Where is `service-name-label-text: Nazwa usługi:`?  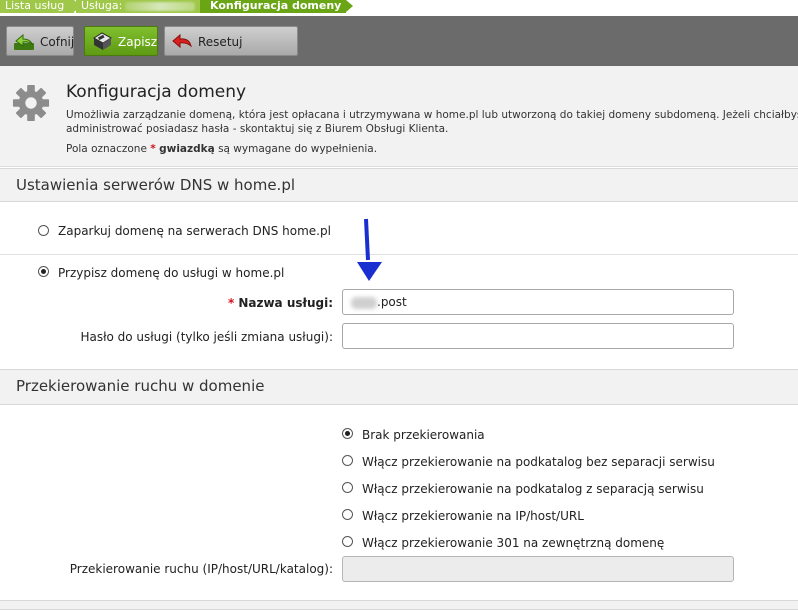 service-name-label-text: Nazwa usługi: is located at coordinates (285, 303).